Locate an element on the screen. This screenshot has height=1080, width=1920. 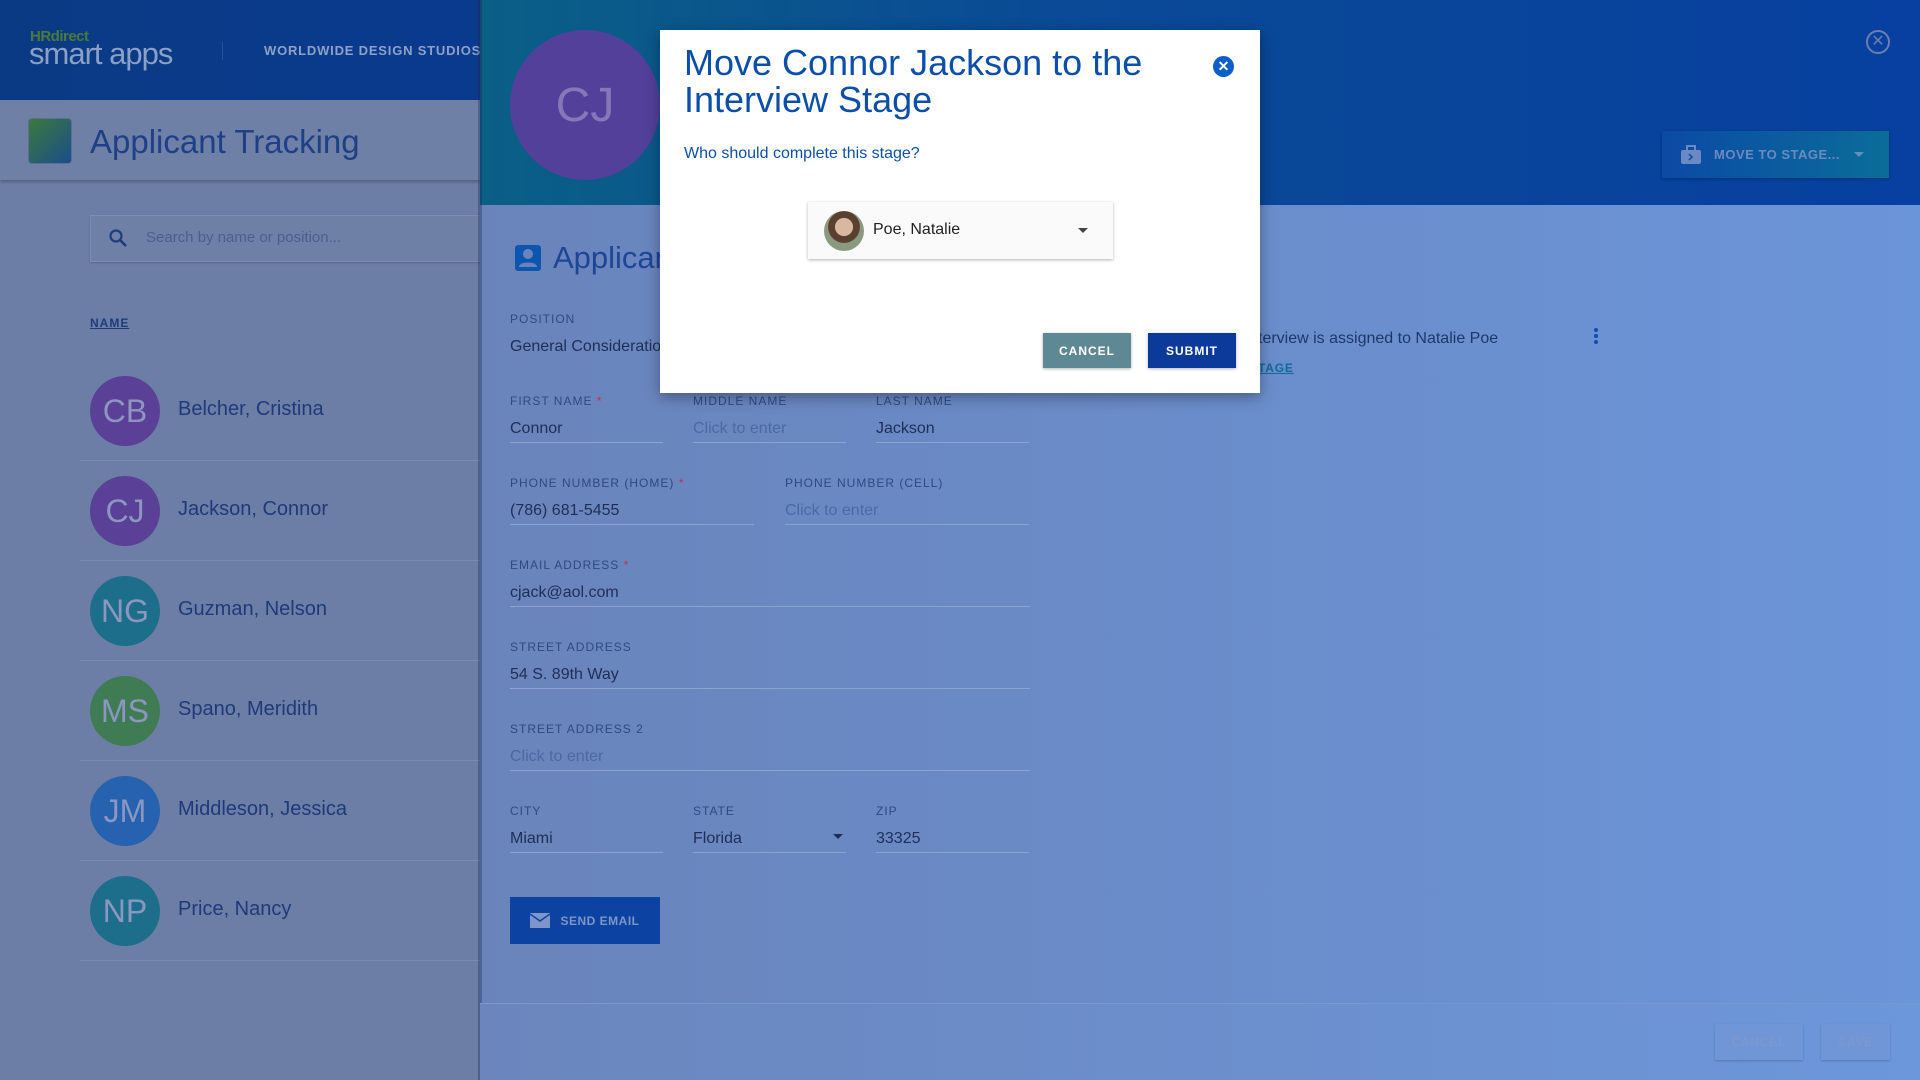
search-icon is located at coordinates (118, 238).